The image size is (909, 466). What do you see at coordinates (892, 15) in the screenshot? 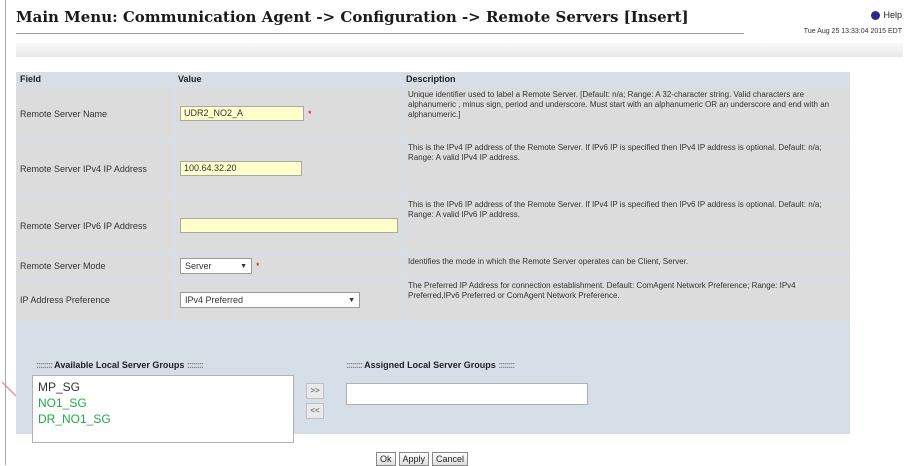
I see `help-label: Help` at bounding box center [892, 15].